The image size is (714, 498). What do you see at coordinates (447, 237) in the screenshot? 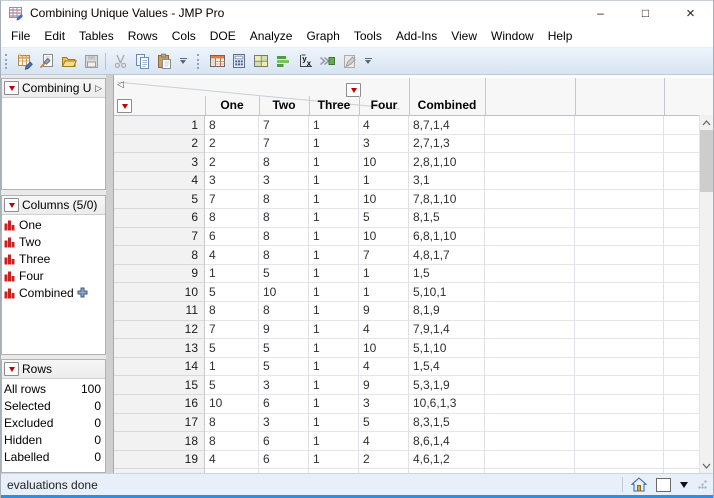
I see `data-cell: 6,8,1,10` at bounding box center [447, 237].